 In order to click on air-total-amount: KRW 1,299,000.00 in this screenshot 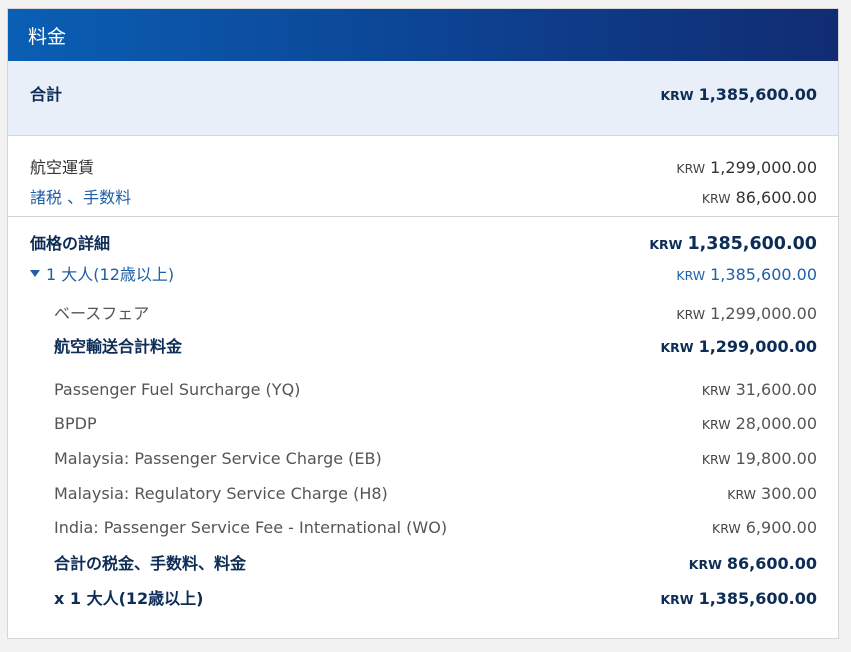, I will do `click(738, 346)`.